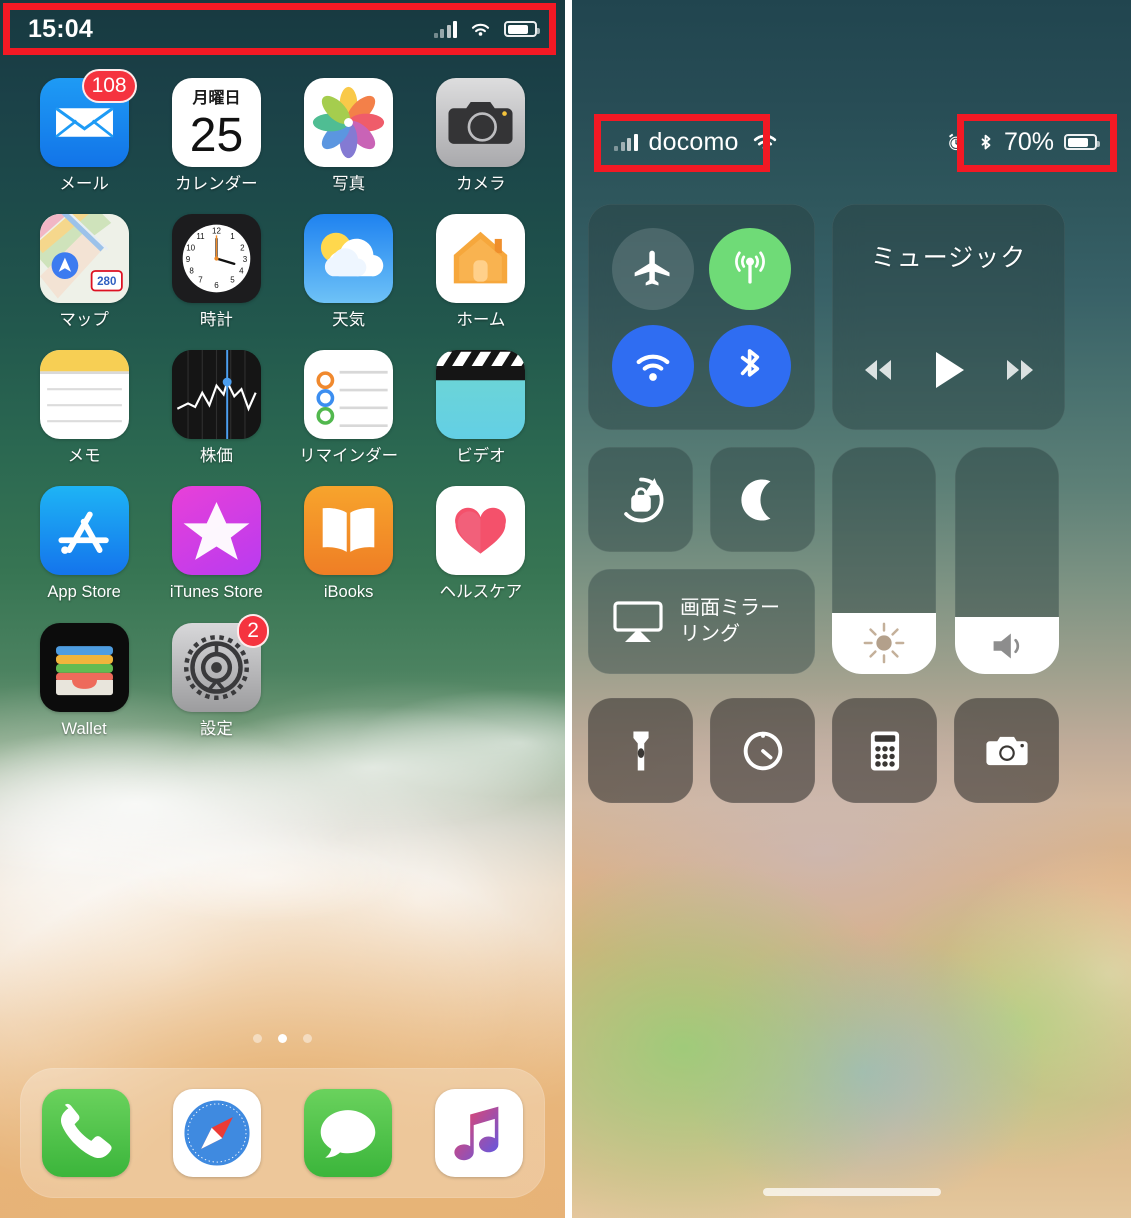  What do you see at coordinates (216, 320) in the screenshot?
I see `app-label: 時計` at bounding box center [216, 320].